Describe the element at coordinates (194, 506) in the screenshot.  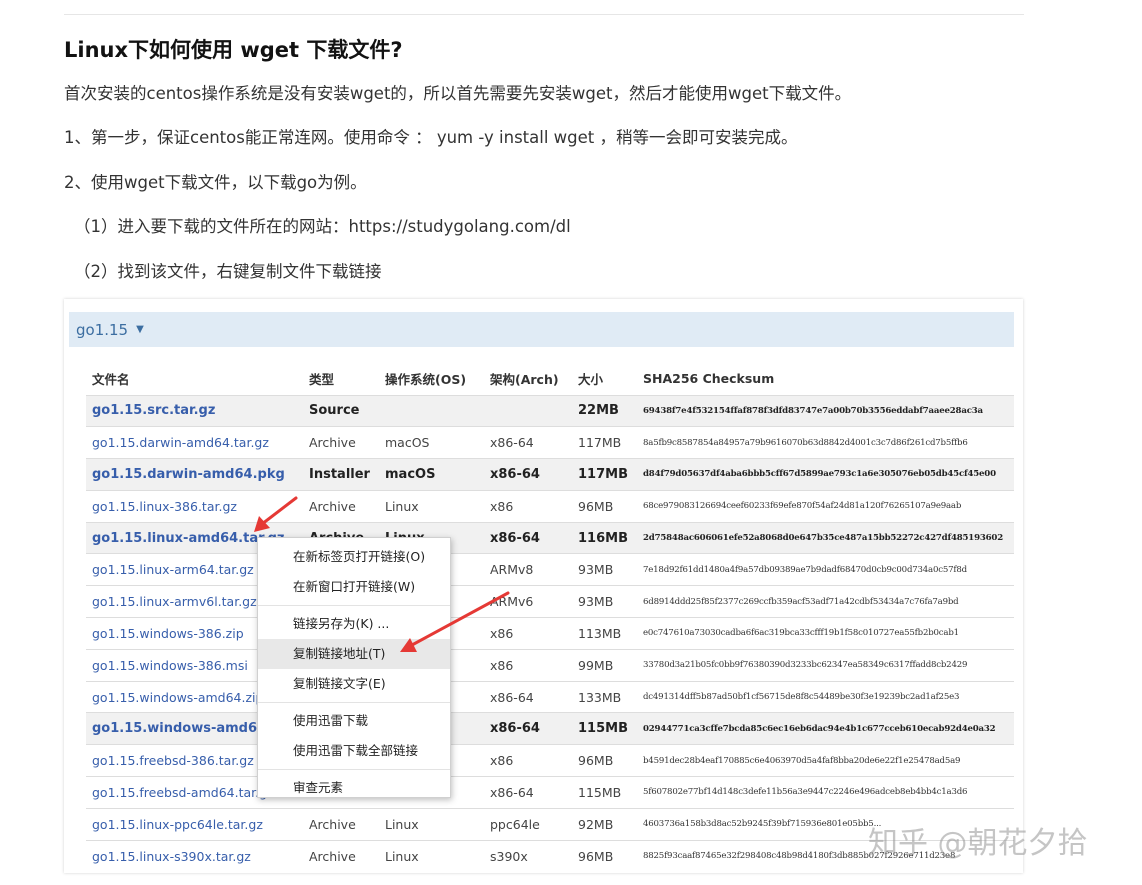
I see `file-link: go1.15.linux-386.tar.gz` at that location.